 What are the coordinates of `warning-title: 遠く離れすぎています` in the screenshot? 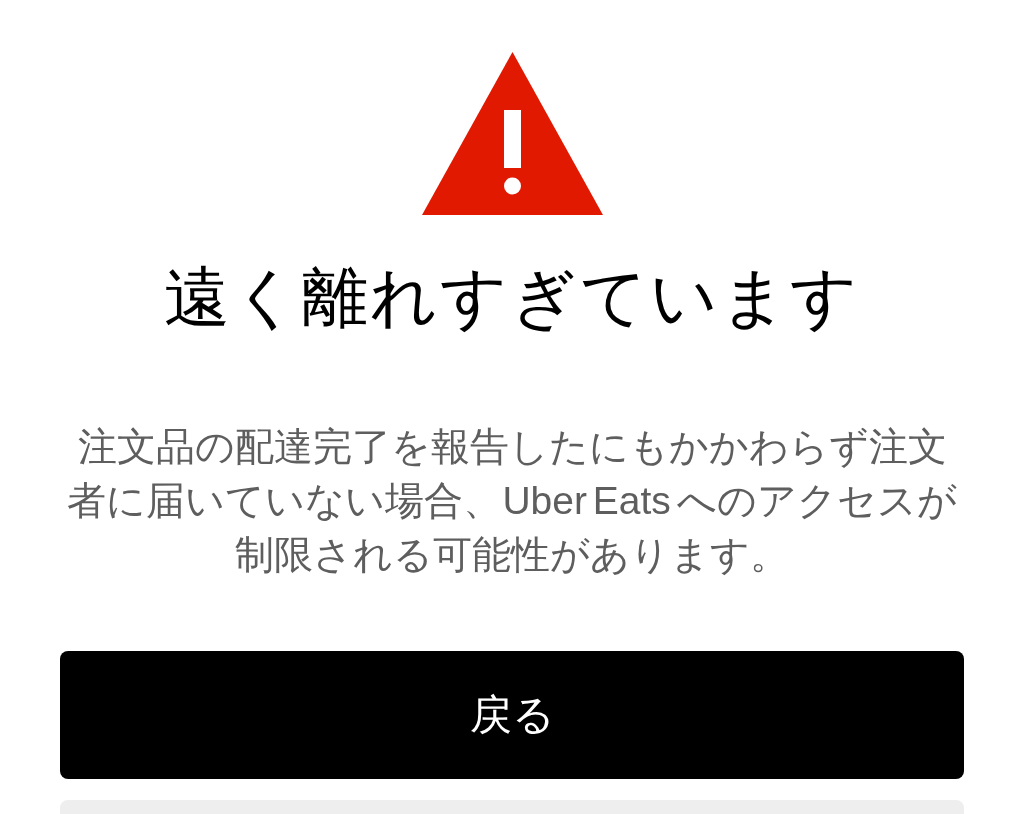 It's located at (512, 297).